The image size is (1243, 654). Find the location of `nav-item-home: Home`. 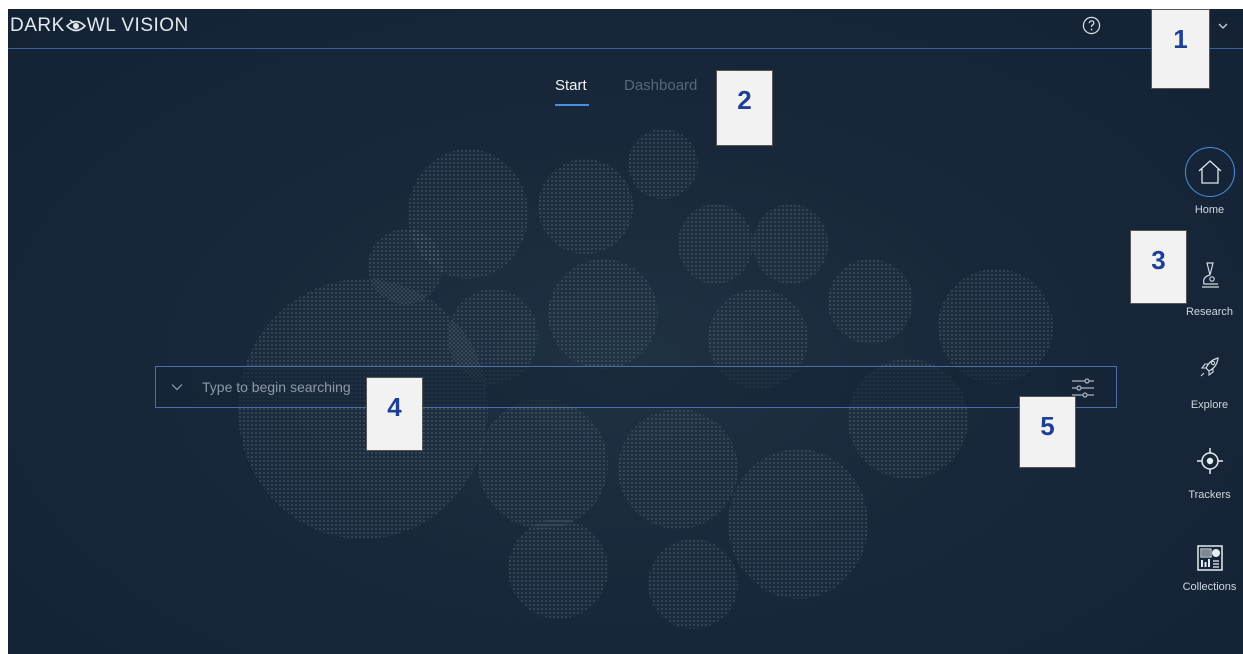

nav-item-home: Home is located at coordinates (1209, 185).